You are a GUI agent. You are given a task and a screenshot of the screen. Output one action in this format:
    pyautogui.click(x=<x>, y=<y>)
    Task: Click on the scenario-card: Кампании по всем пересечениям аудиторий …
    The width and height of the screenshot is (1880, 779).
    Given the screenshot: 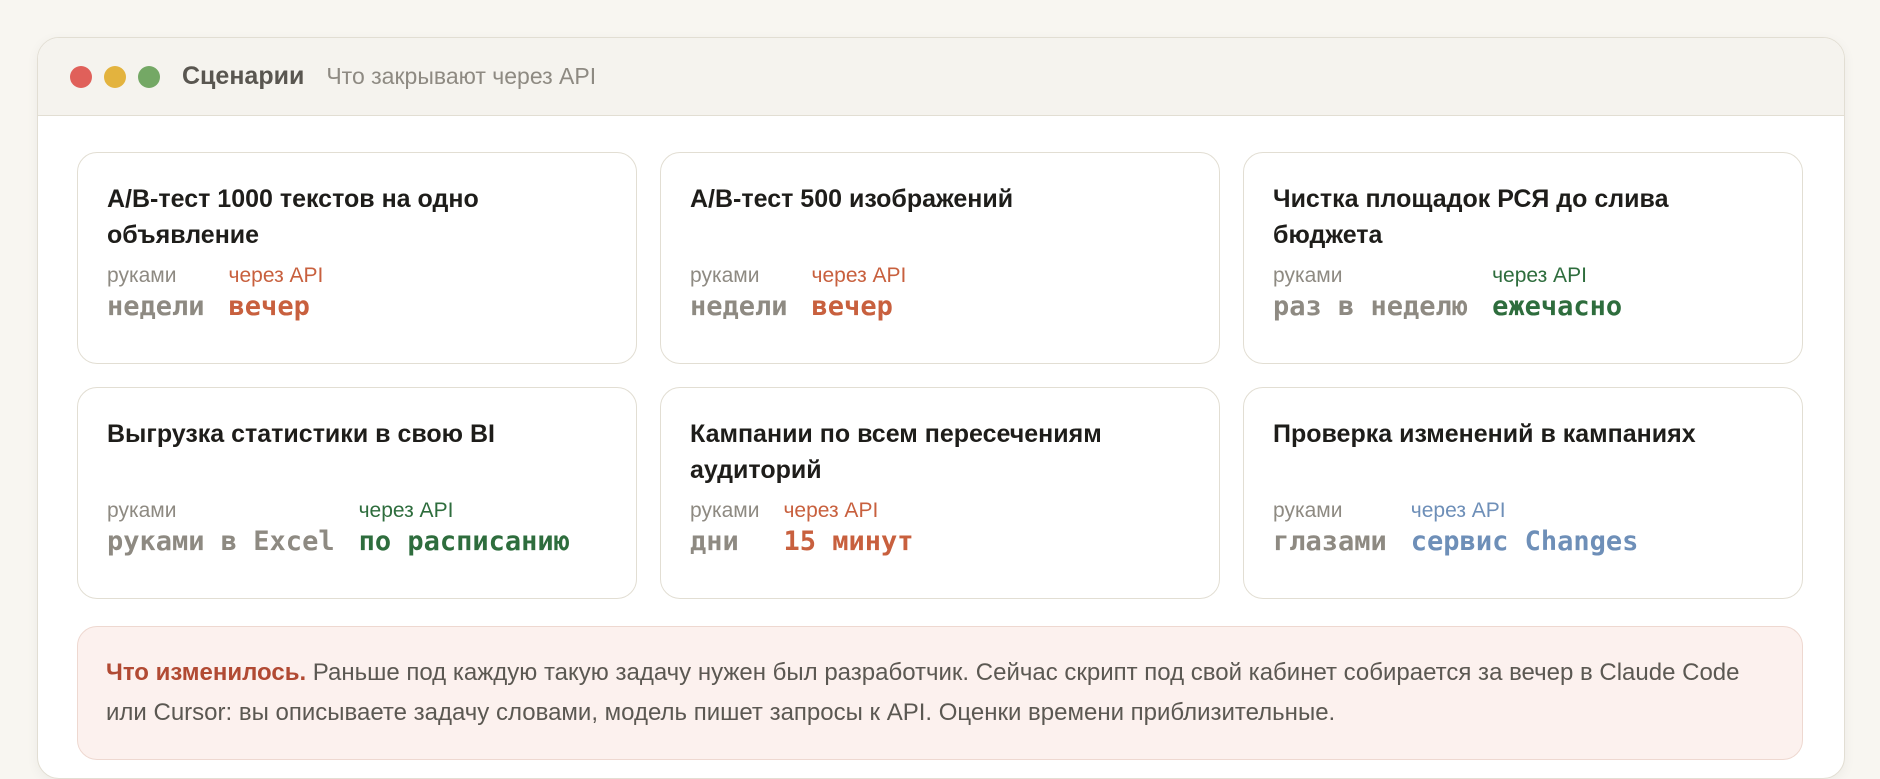 What is the action you would take?
    pyautogui.click(x=940, y=493)
    